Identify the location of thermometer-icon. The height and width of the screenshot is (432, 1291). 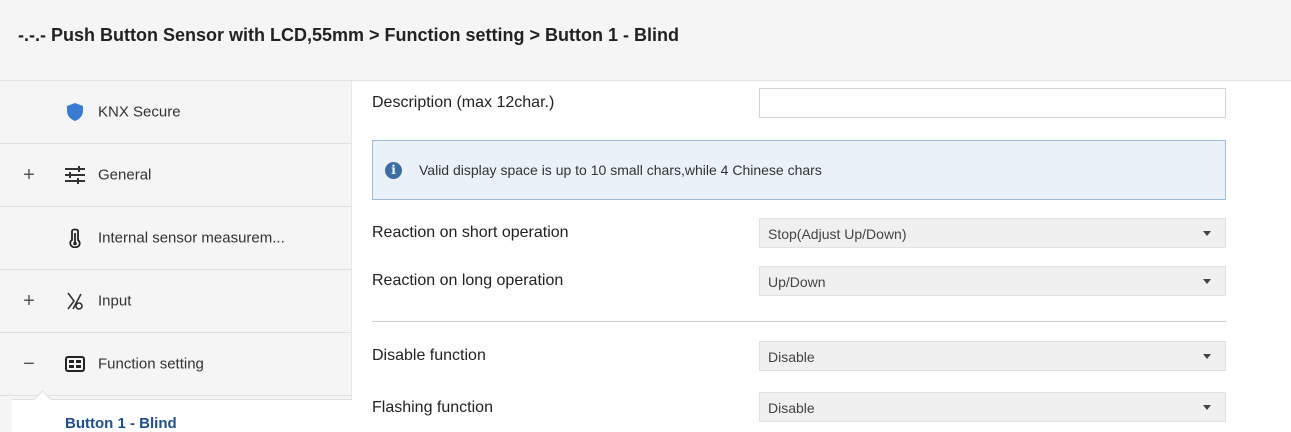
(75, 238).